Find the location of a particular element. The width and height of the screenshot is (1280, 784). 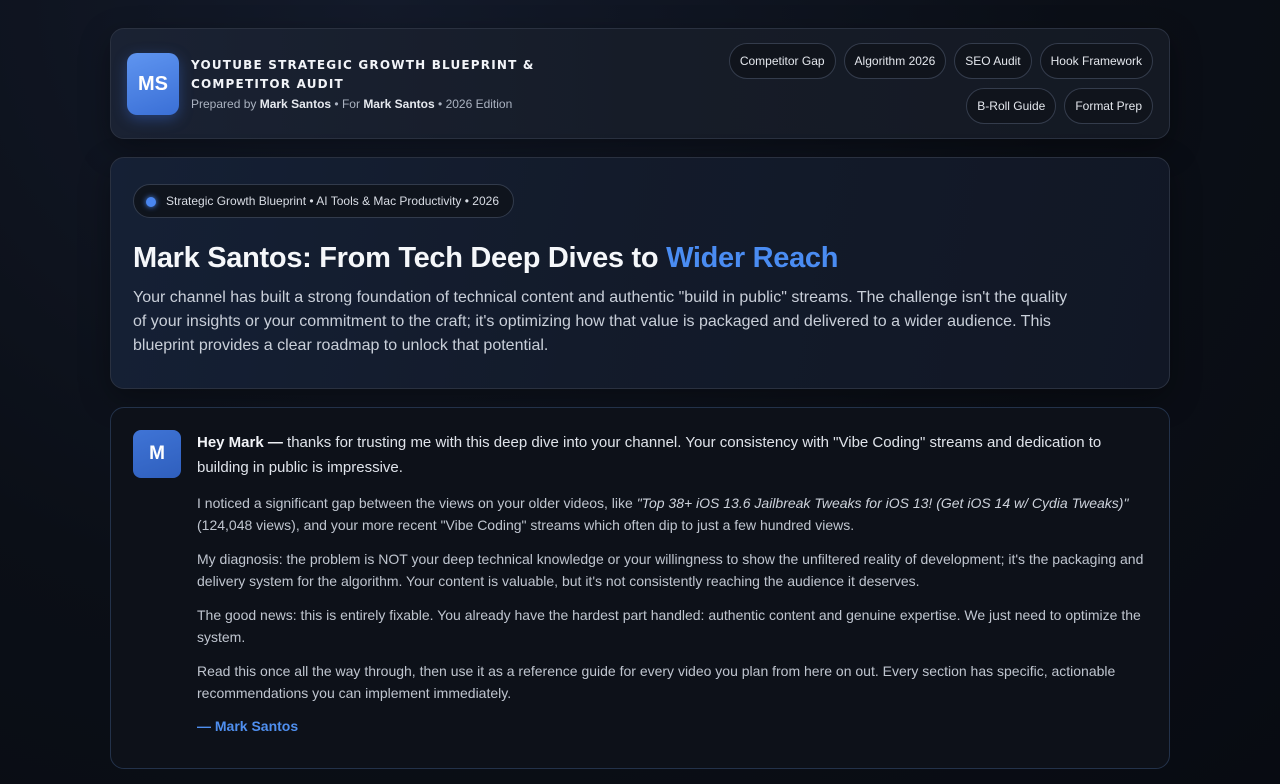

nav-chip-algorithm-2026: Algorithm 2026 is located at coordinates (895, 61).